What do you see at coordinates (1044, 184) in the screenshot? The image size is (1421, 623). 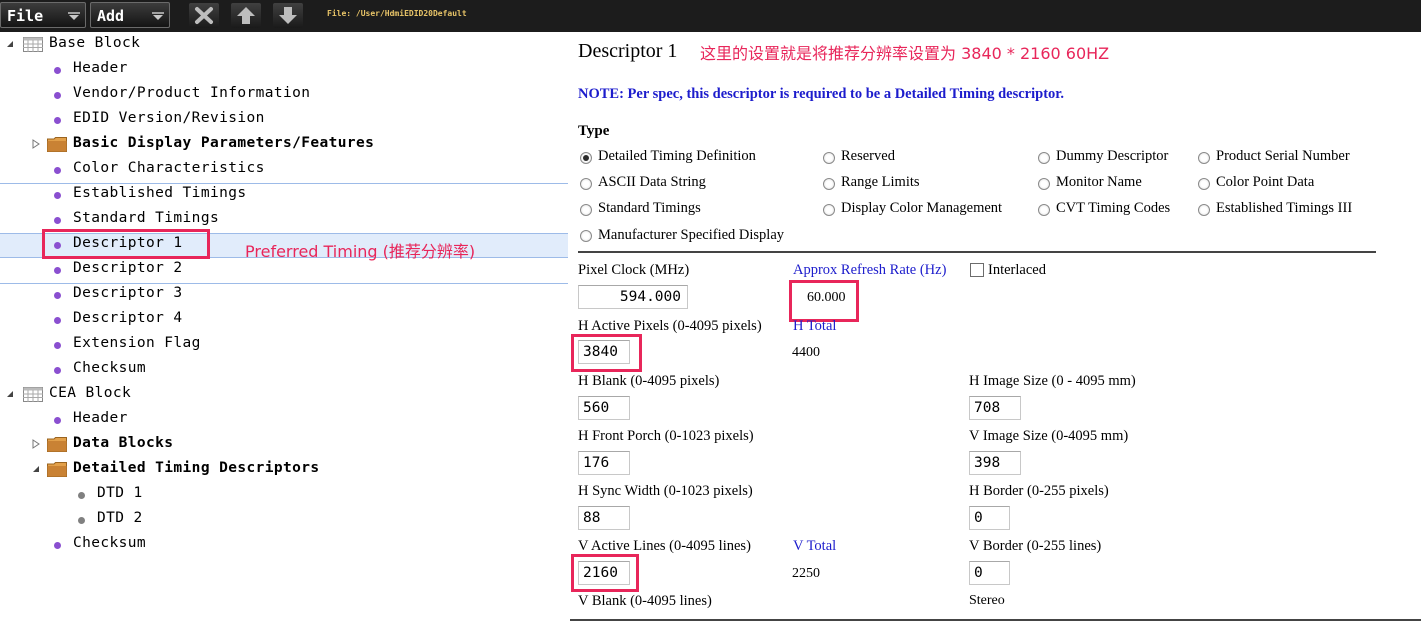 I see `radio-monitor-name` at bounding box center [1044, 184].